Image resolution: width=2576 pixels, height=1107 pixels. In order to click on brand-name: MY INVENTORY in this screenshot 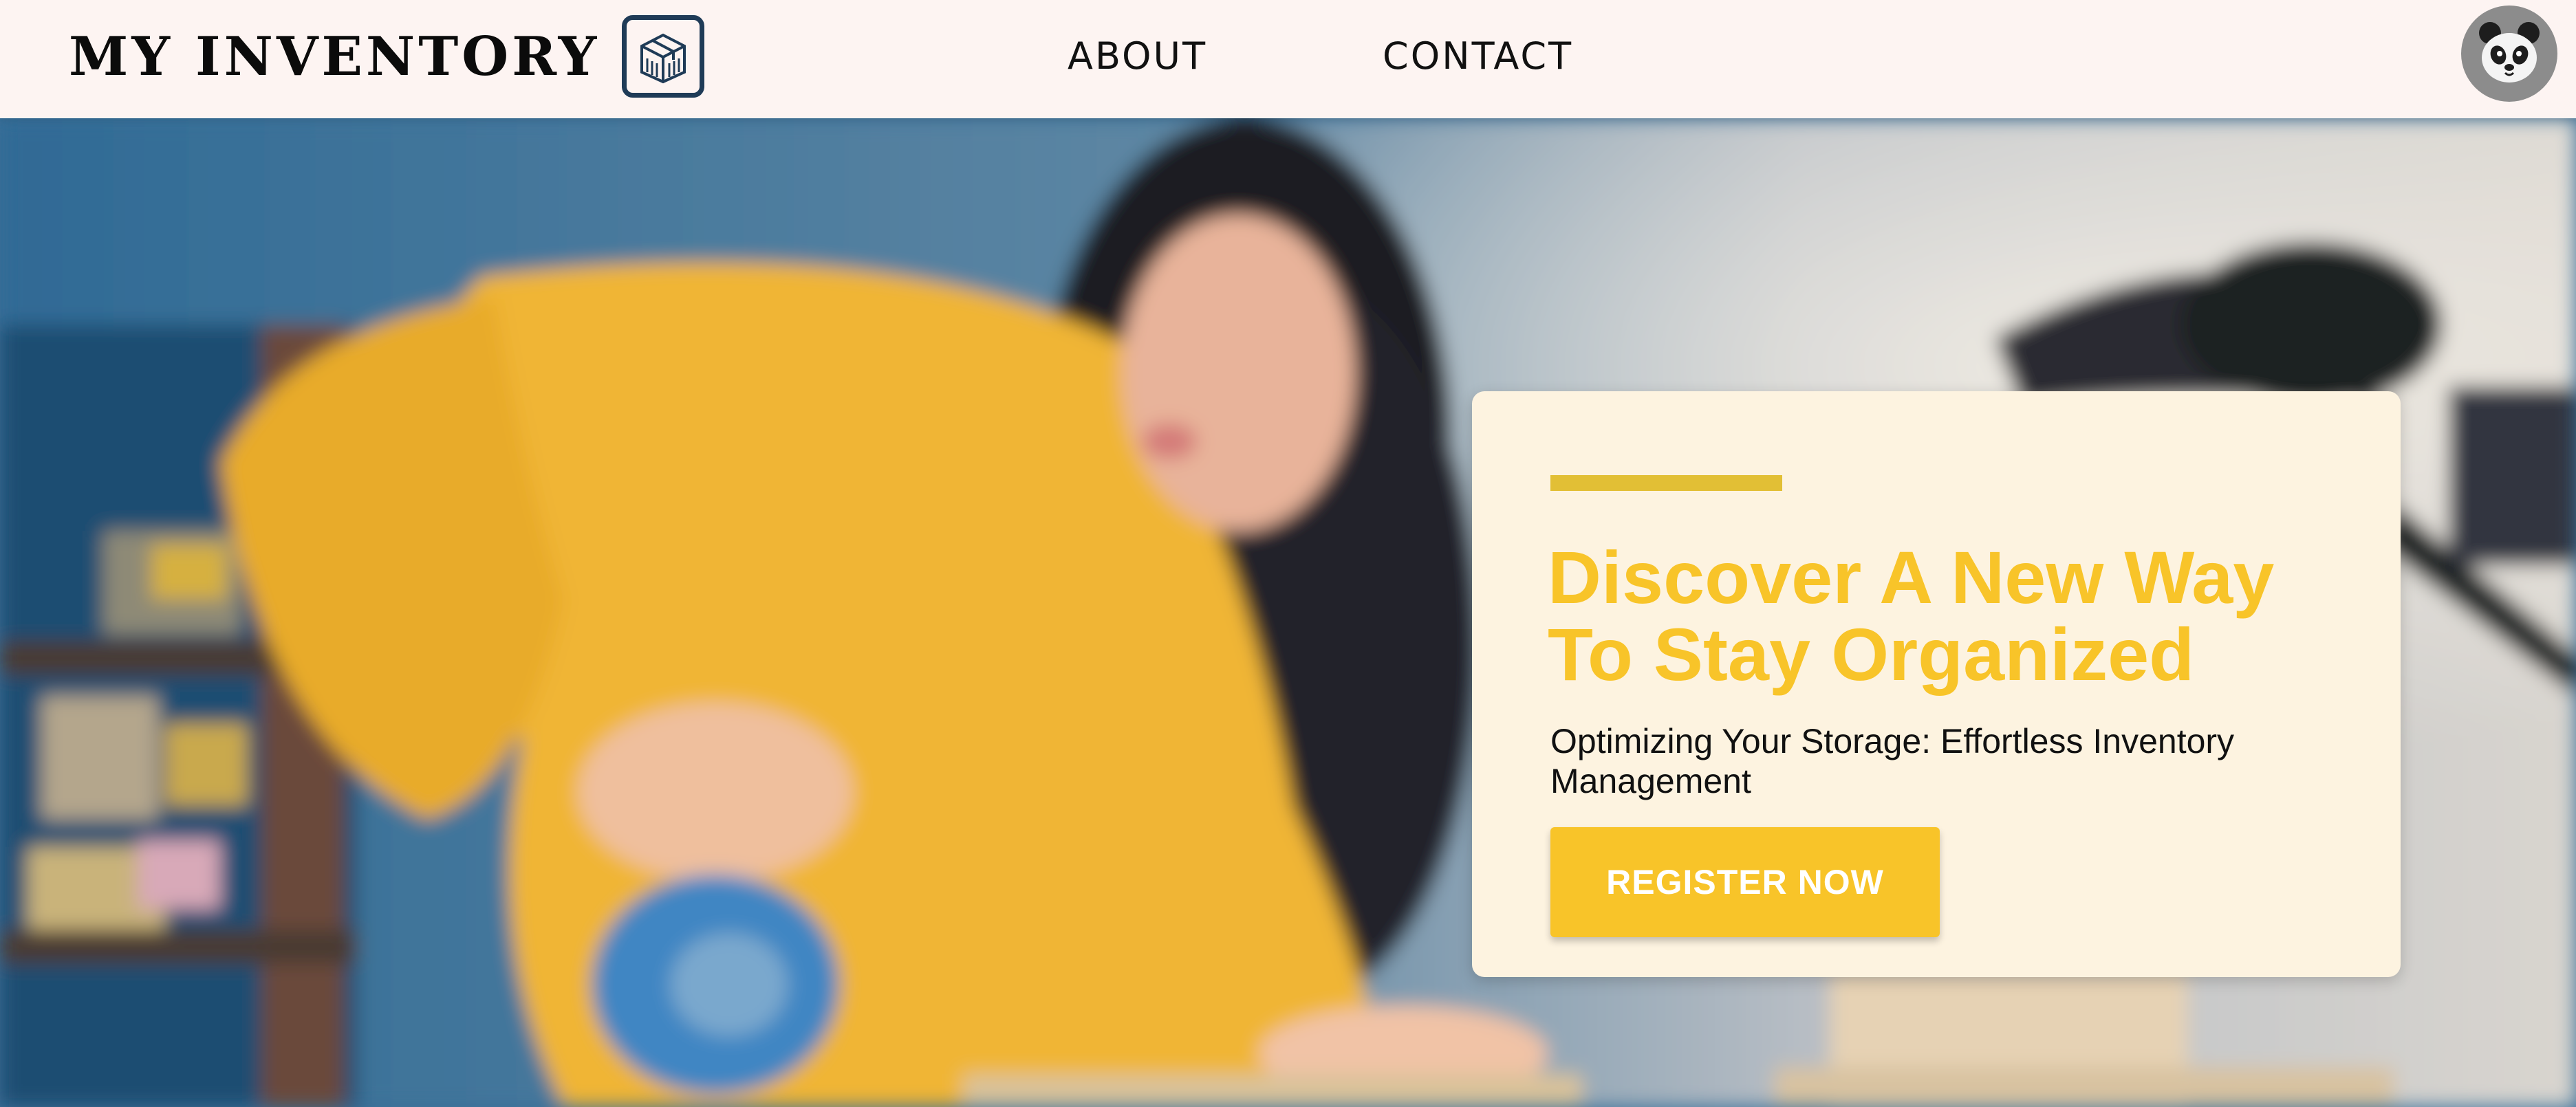, I will do `click(334, 56)`.